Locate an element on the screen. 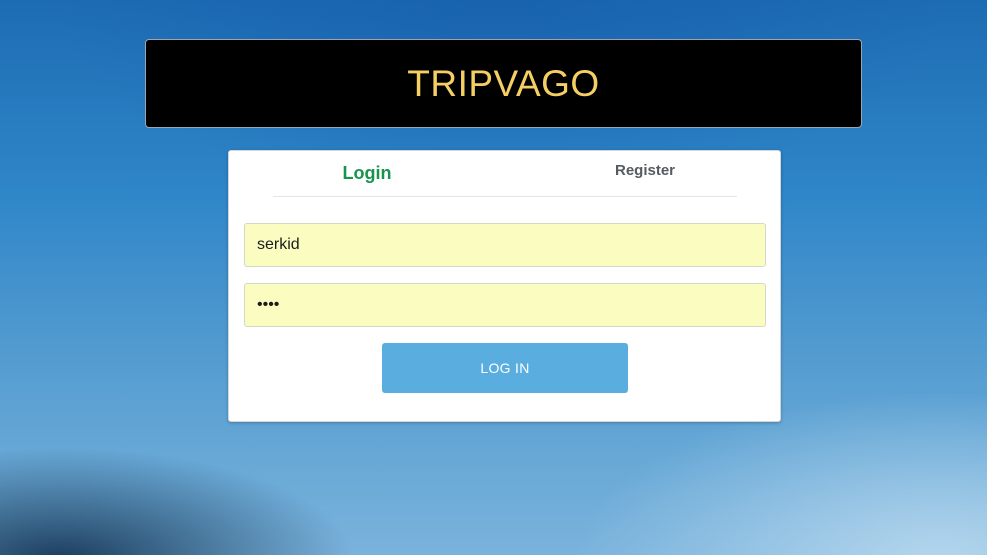 The width and height of the screenshot is (987, 555). tab-login: Login is located at coordinates (367, 173).